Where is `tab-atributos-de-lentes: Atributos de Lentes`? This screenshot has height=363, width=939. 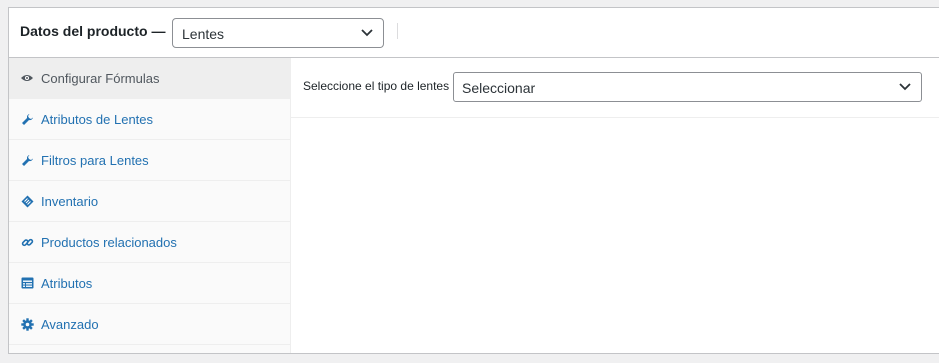
tab-atributos-de-lentes: Atributos de Lentes is located at coordinates (149, 119).